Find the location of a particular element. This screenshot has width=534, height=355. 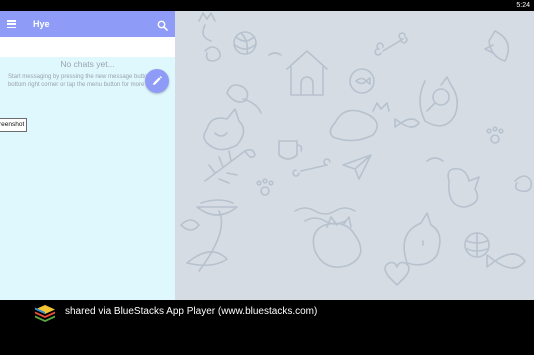

app-title: Hye is located at coordinates (41, 24).